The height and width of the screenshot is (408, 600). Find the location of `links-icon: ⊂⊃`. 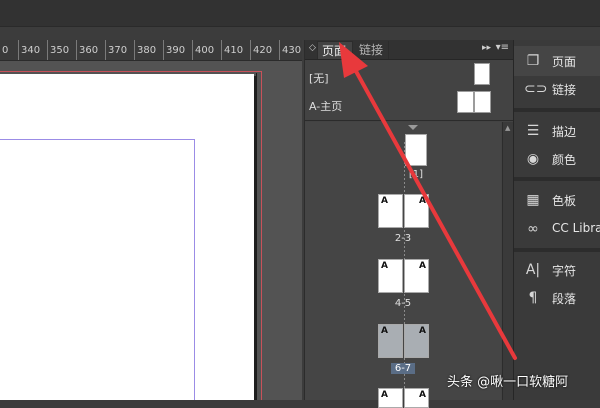

links-icon: ⊂⊃ is located at coordinates (536, 89).